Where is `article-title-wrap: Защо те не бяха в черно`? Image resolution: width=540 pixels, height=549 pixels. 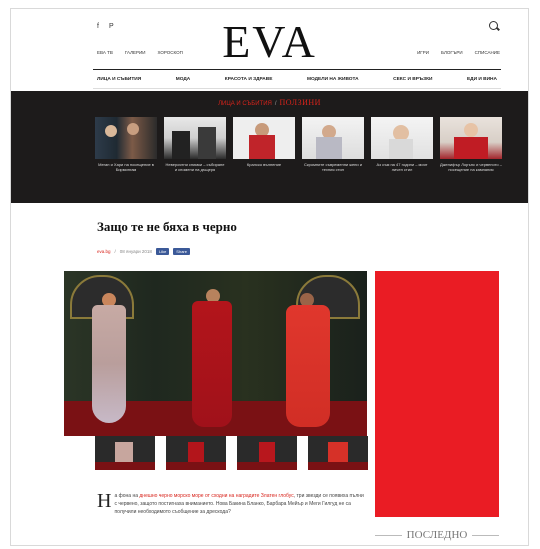 article-title-wrap: Защо те не бяха в черно is located at coordinates (167, 227).